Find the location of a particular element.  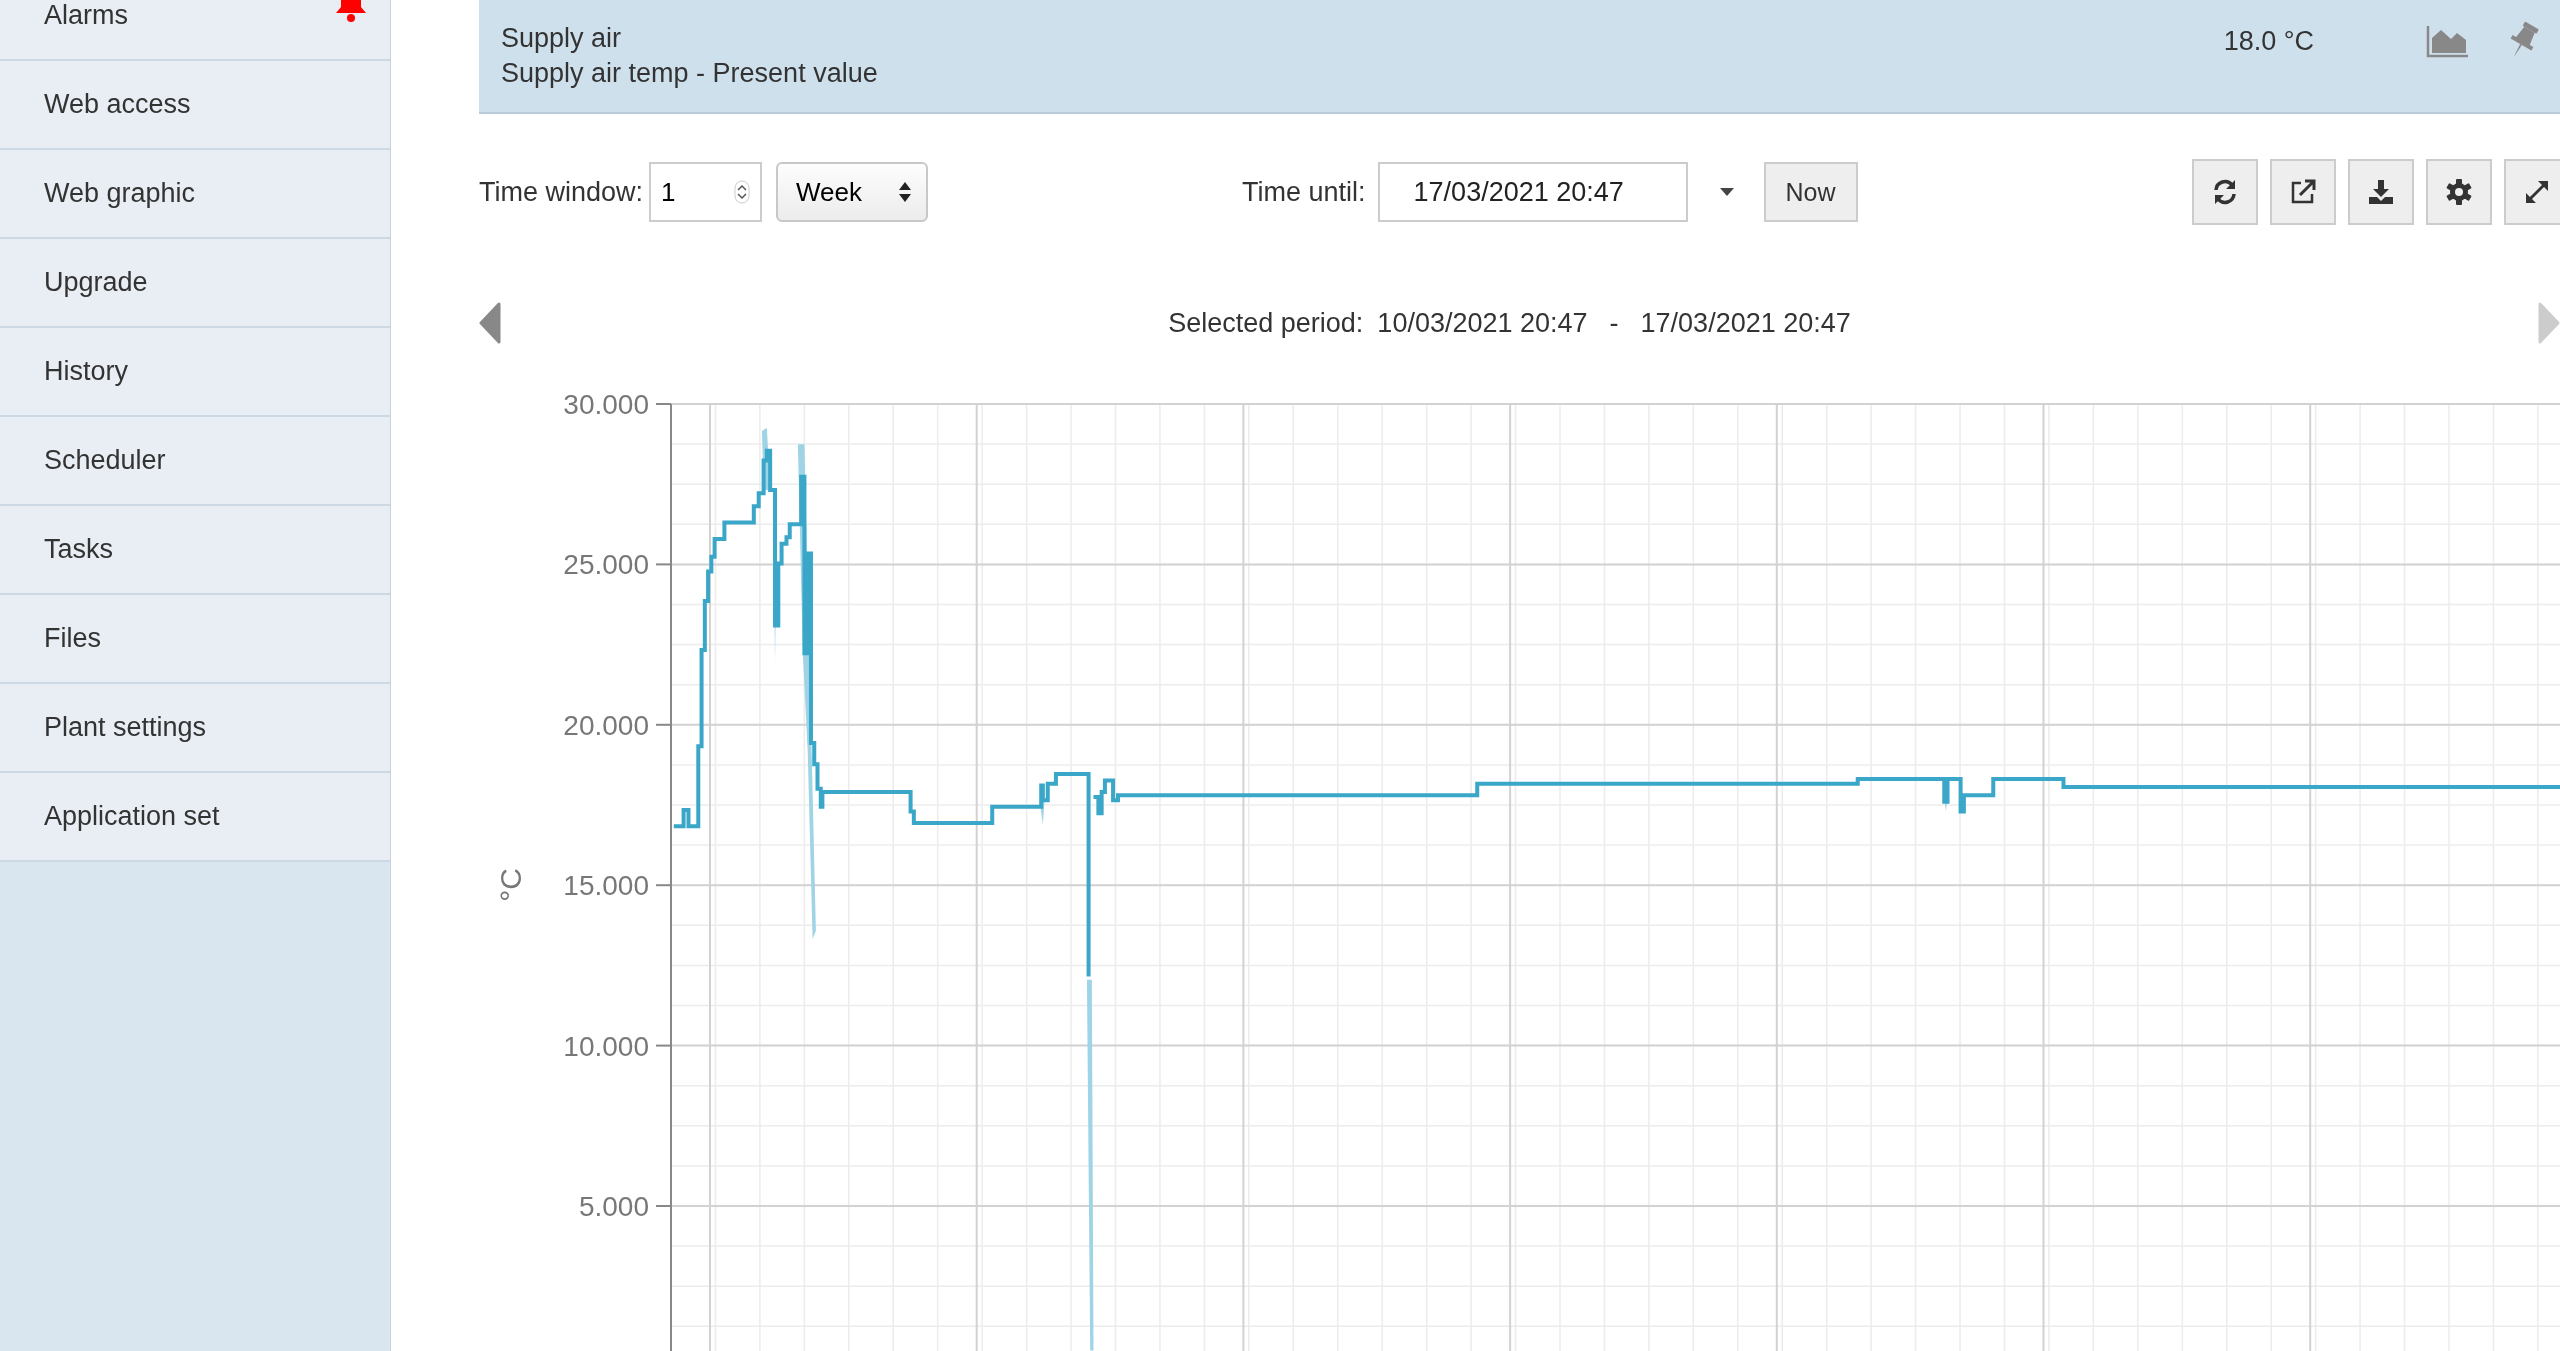

refresh-icon is located at coordinates (2225, 192).